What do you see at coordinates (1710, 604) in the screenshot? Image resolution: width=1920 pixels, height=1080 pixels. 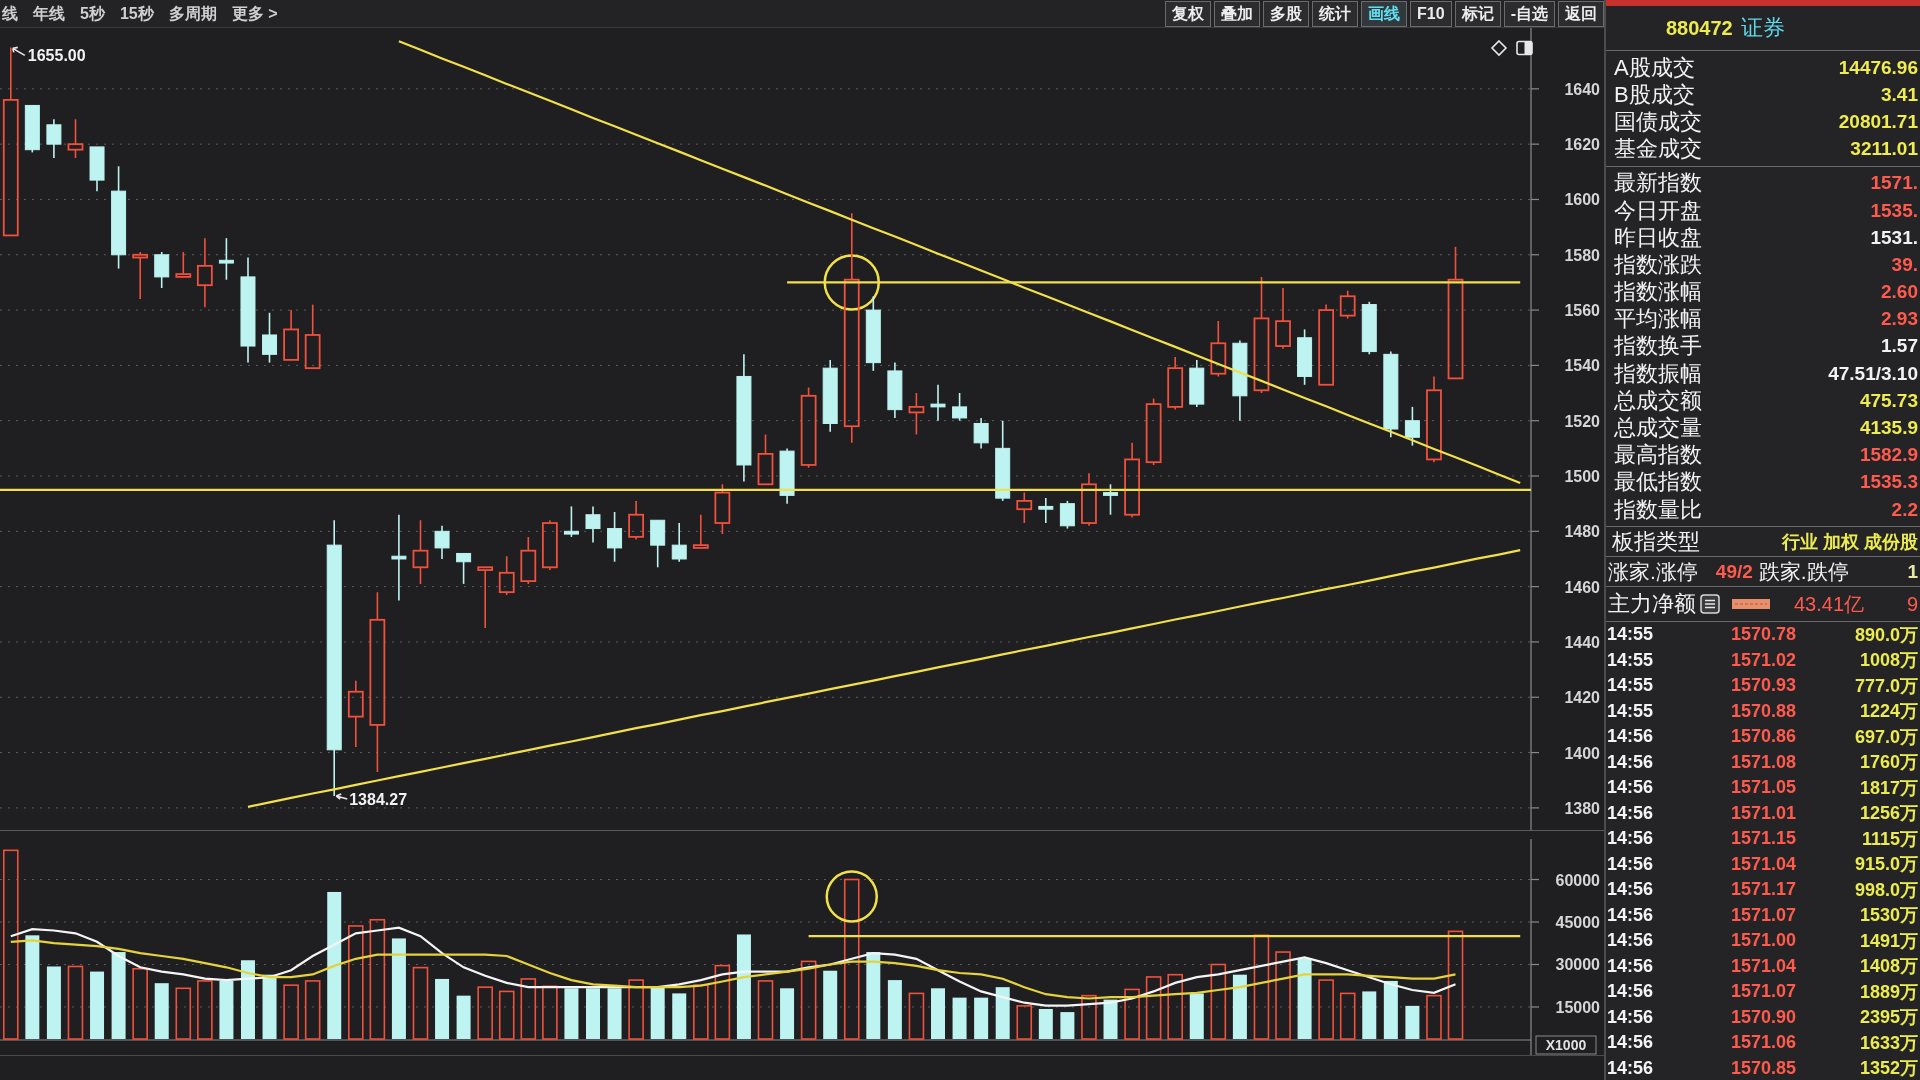 I see `list-icon` at bounding box center [1710, 604].